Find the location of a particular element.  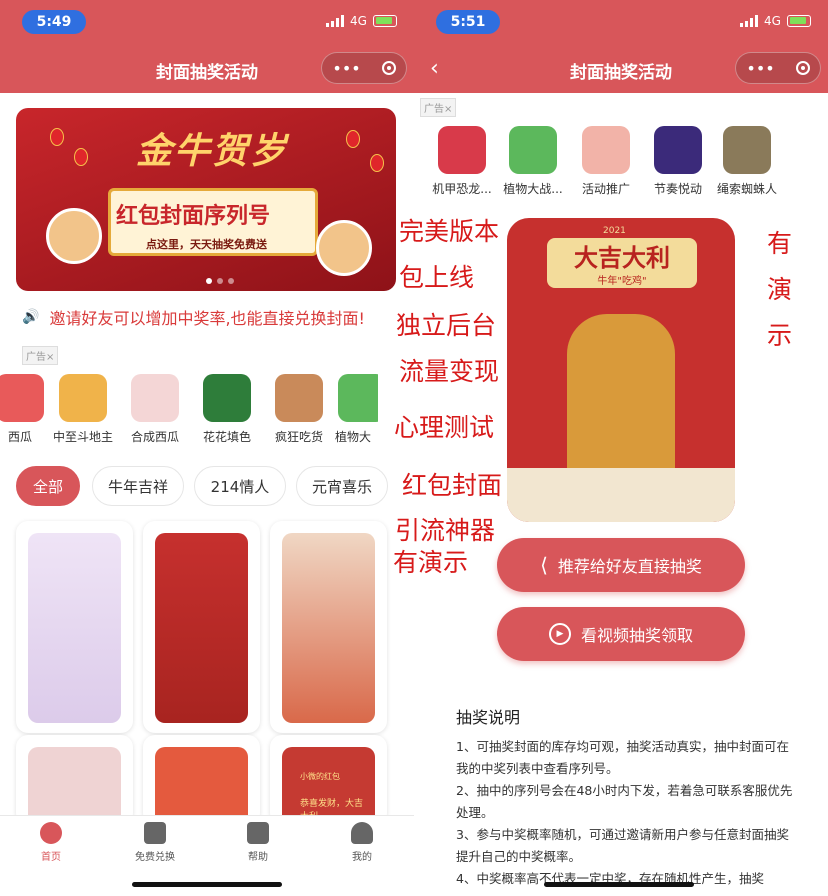

banner-title: 金牛贺岁 is located at coordinates (212, 151).